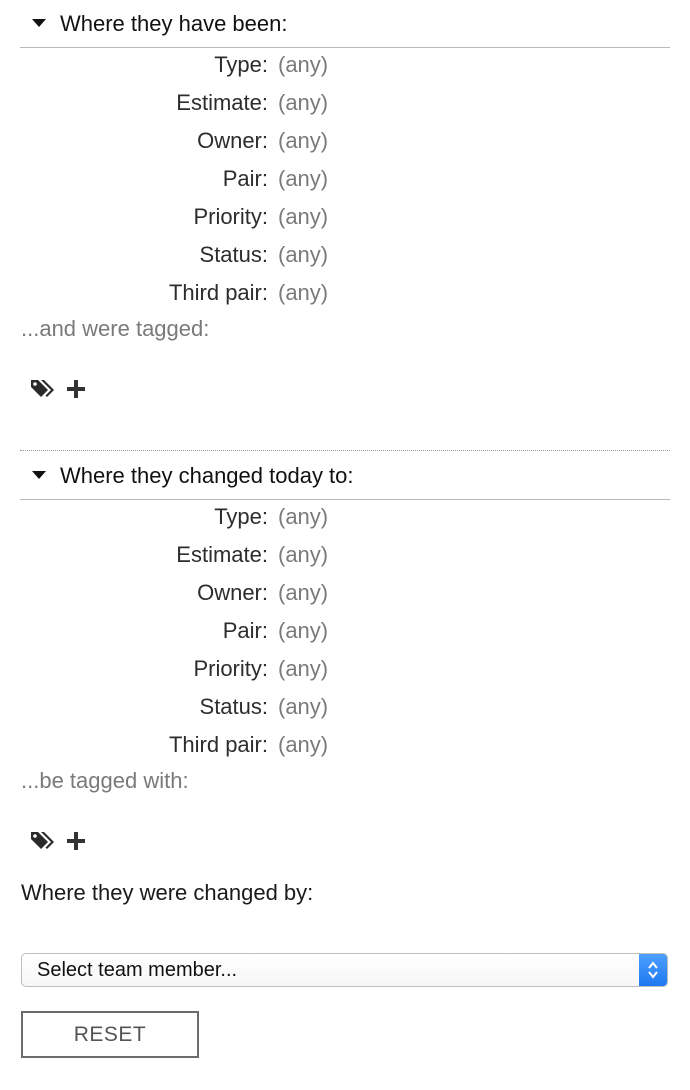 This screenshot has width=690, height=1090. What do you see at coordinates (345, 24) in the screenshot?
I see `section-header-have-been: Where they have been:` at bounding box center [345, 24].